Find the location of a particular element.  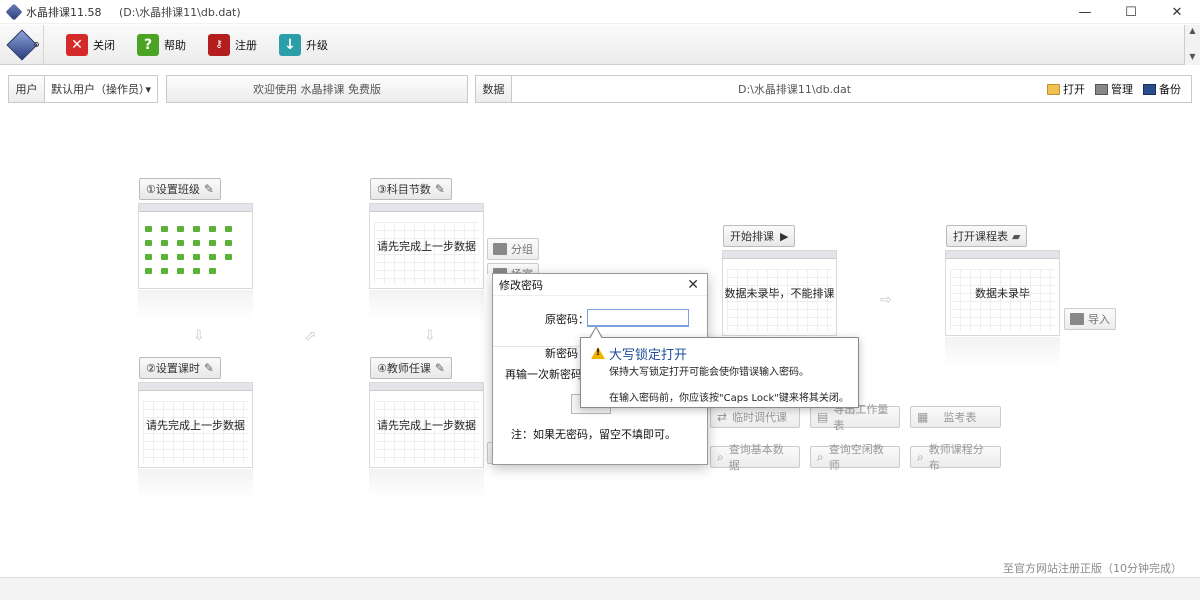

old-password-label: 原密码： is located at coordinates (567, 319).